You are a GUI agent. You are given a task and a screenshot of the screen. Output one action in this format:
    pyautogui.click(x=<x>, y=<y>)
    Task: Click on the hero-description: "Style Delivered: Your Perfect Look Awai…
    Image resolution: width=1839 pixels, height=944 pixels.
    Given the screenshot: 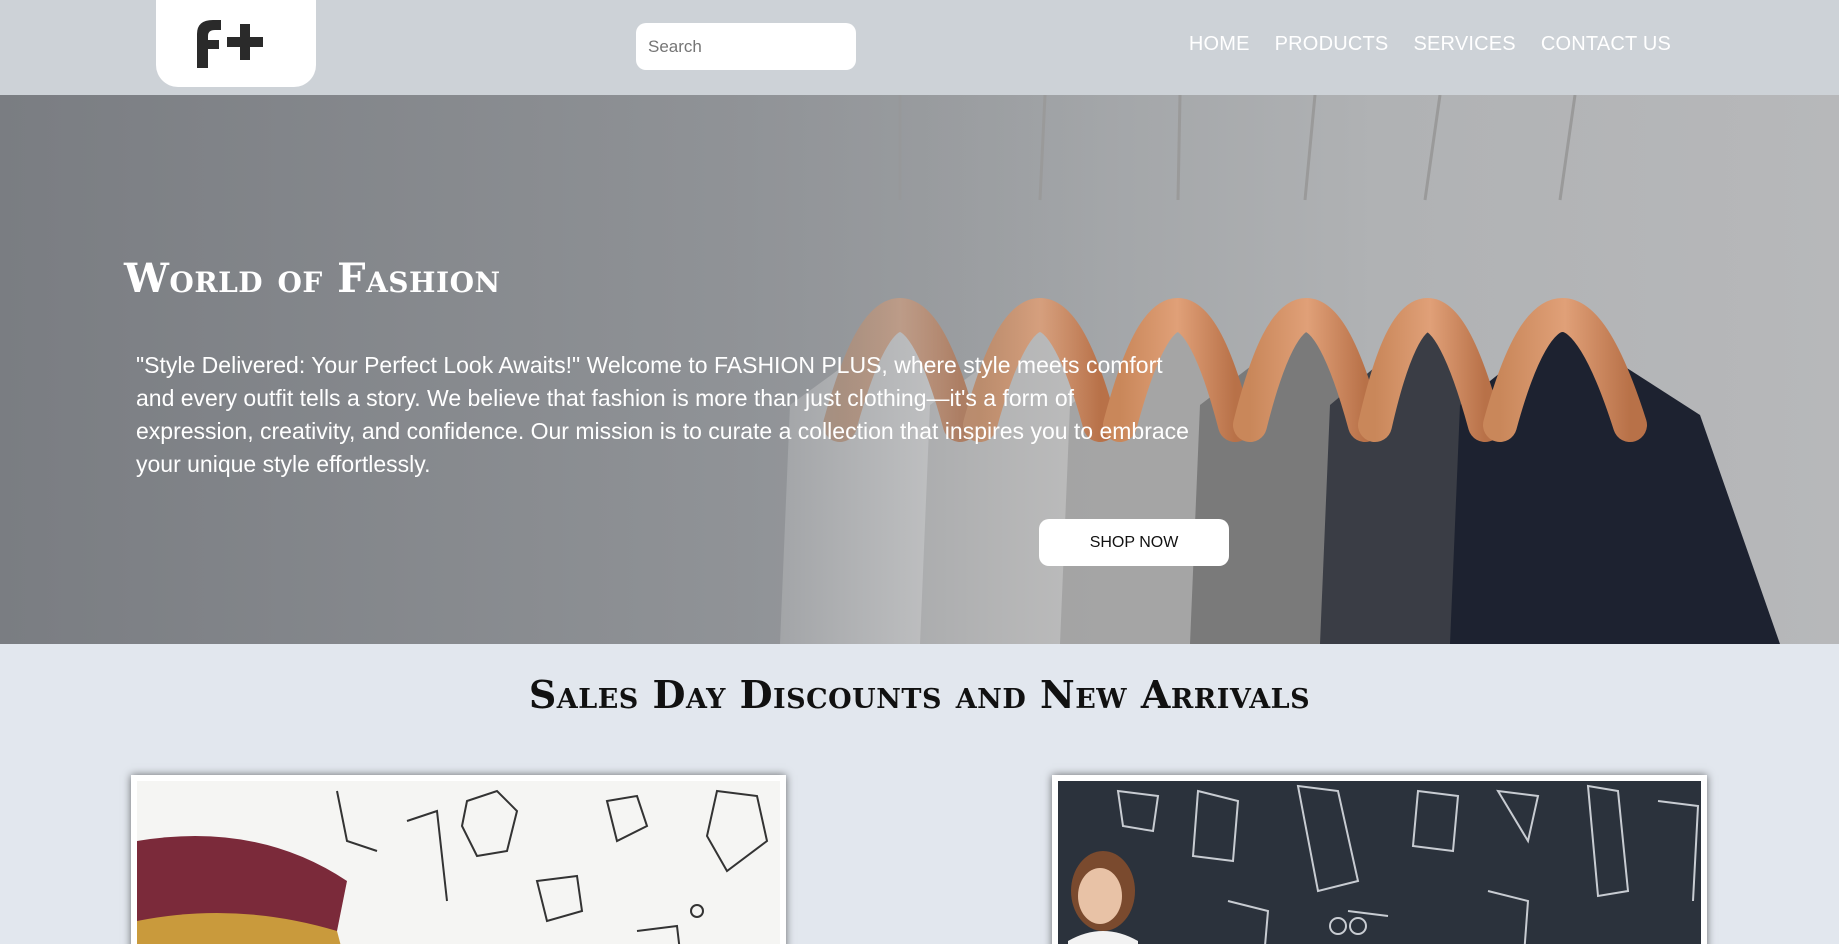 What is the action you would take?
    pyautogui.click(x=662, y=414)
    